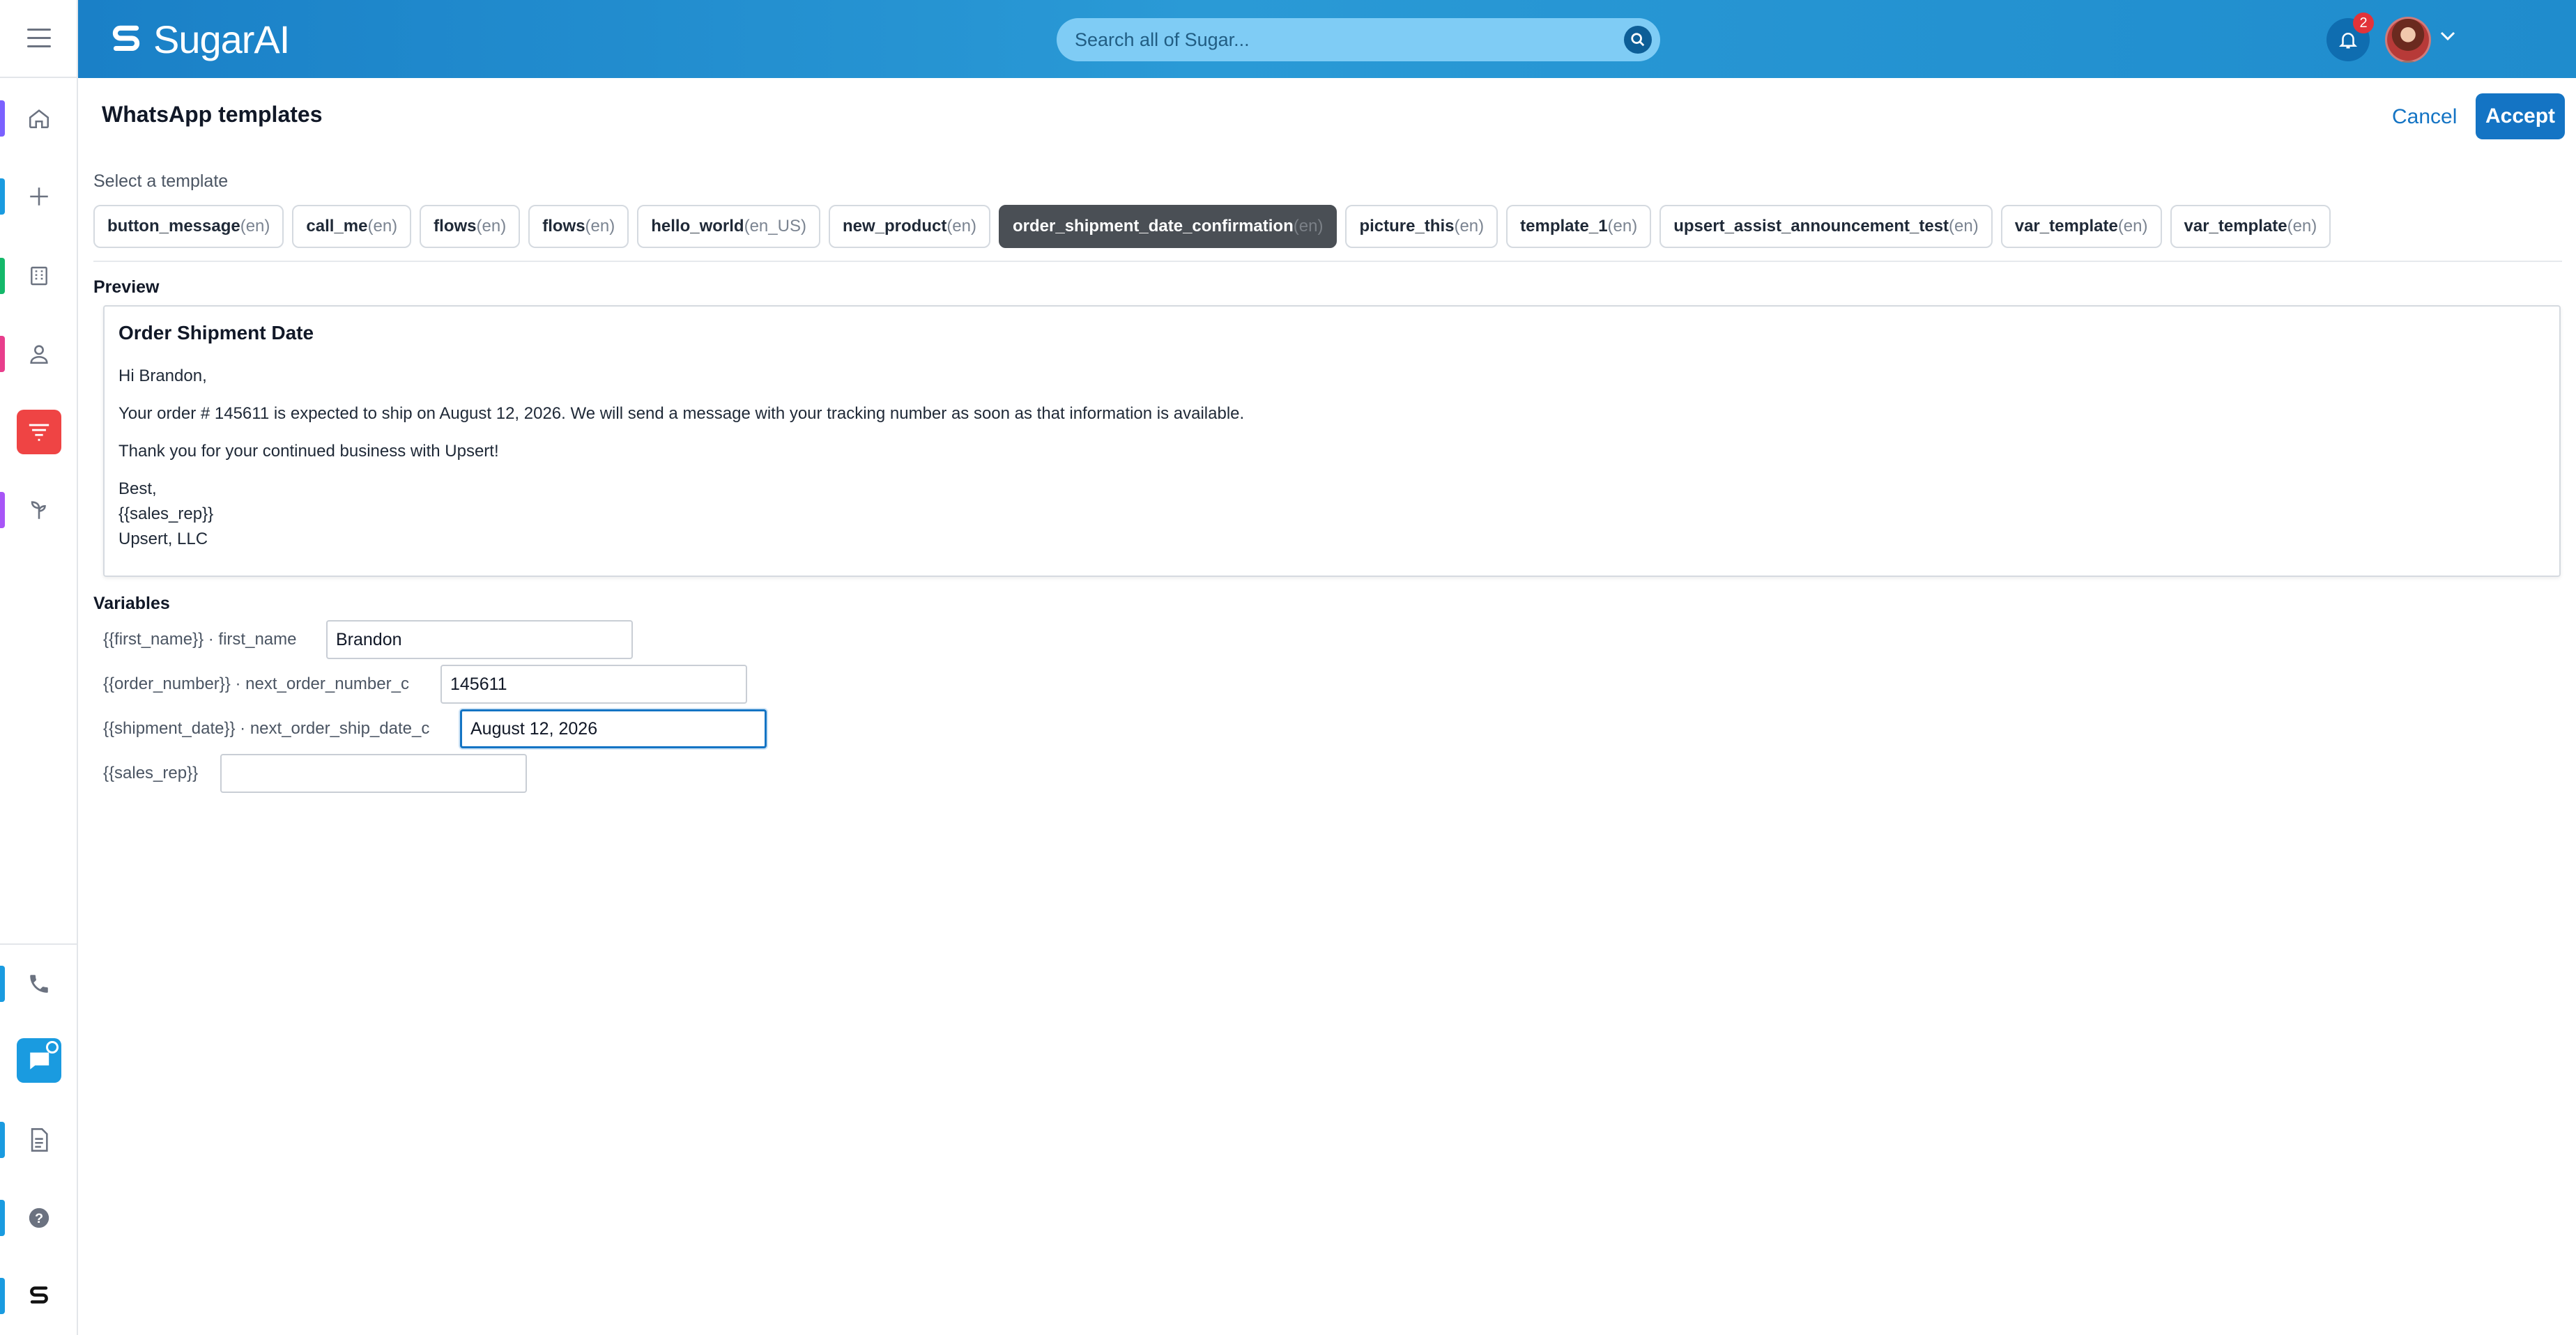 The width and height of the screenshot is (2576, 1335). Describe the element at coordinates (39, 944) in the screenshot. I see `rail-divider` at that location.